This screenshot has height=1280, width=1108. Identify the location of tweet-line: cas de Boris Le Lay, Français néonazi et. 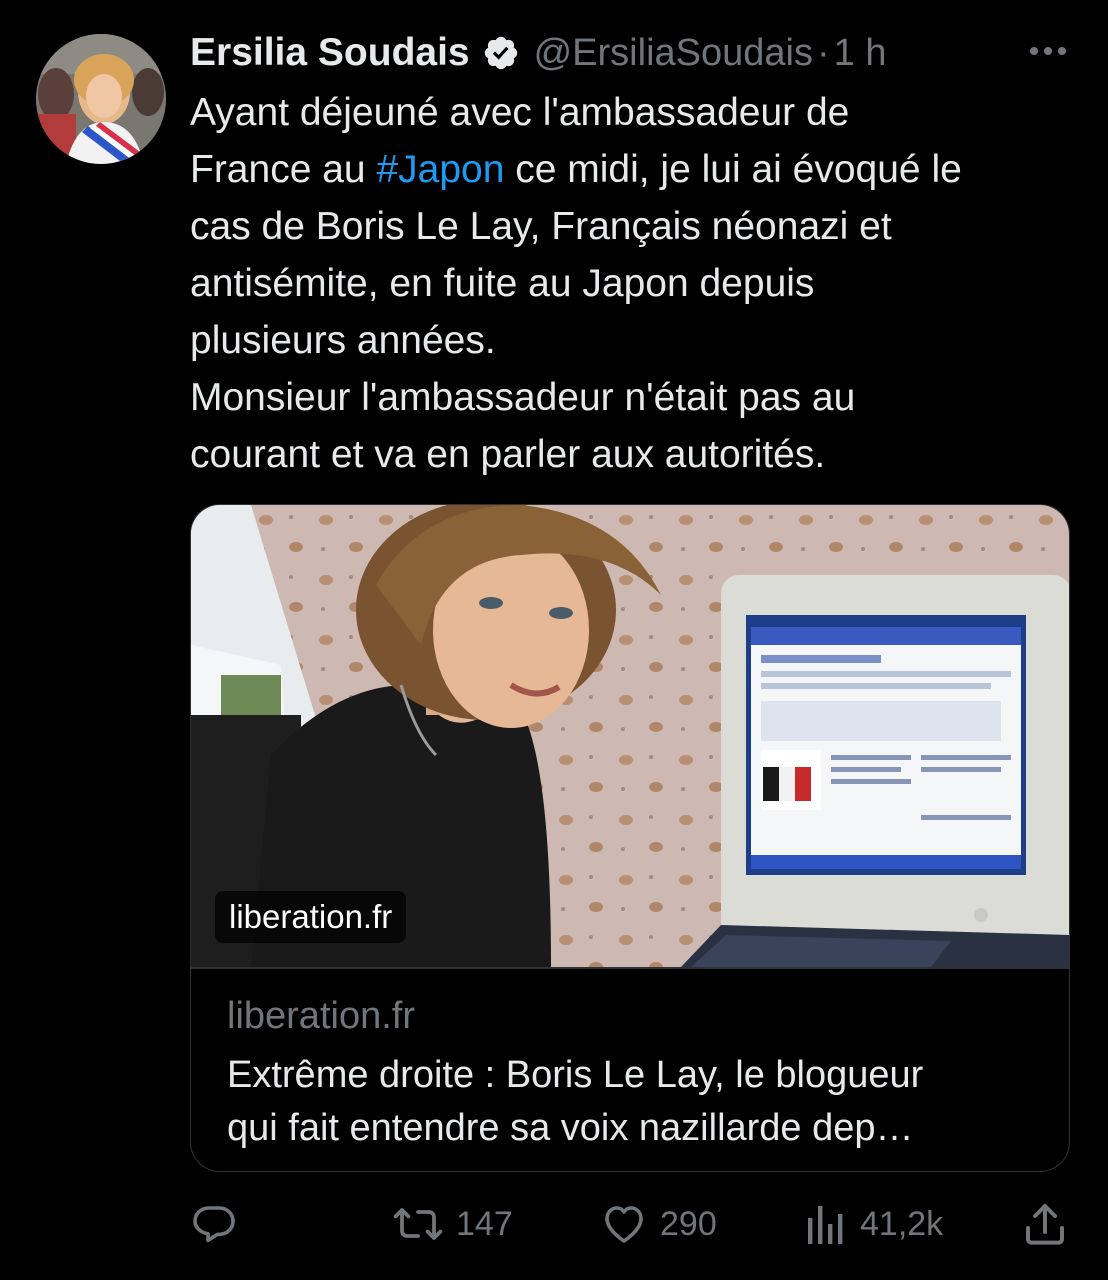
(541, 226).